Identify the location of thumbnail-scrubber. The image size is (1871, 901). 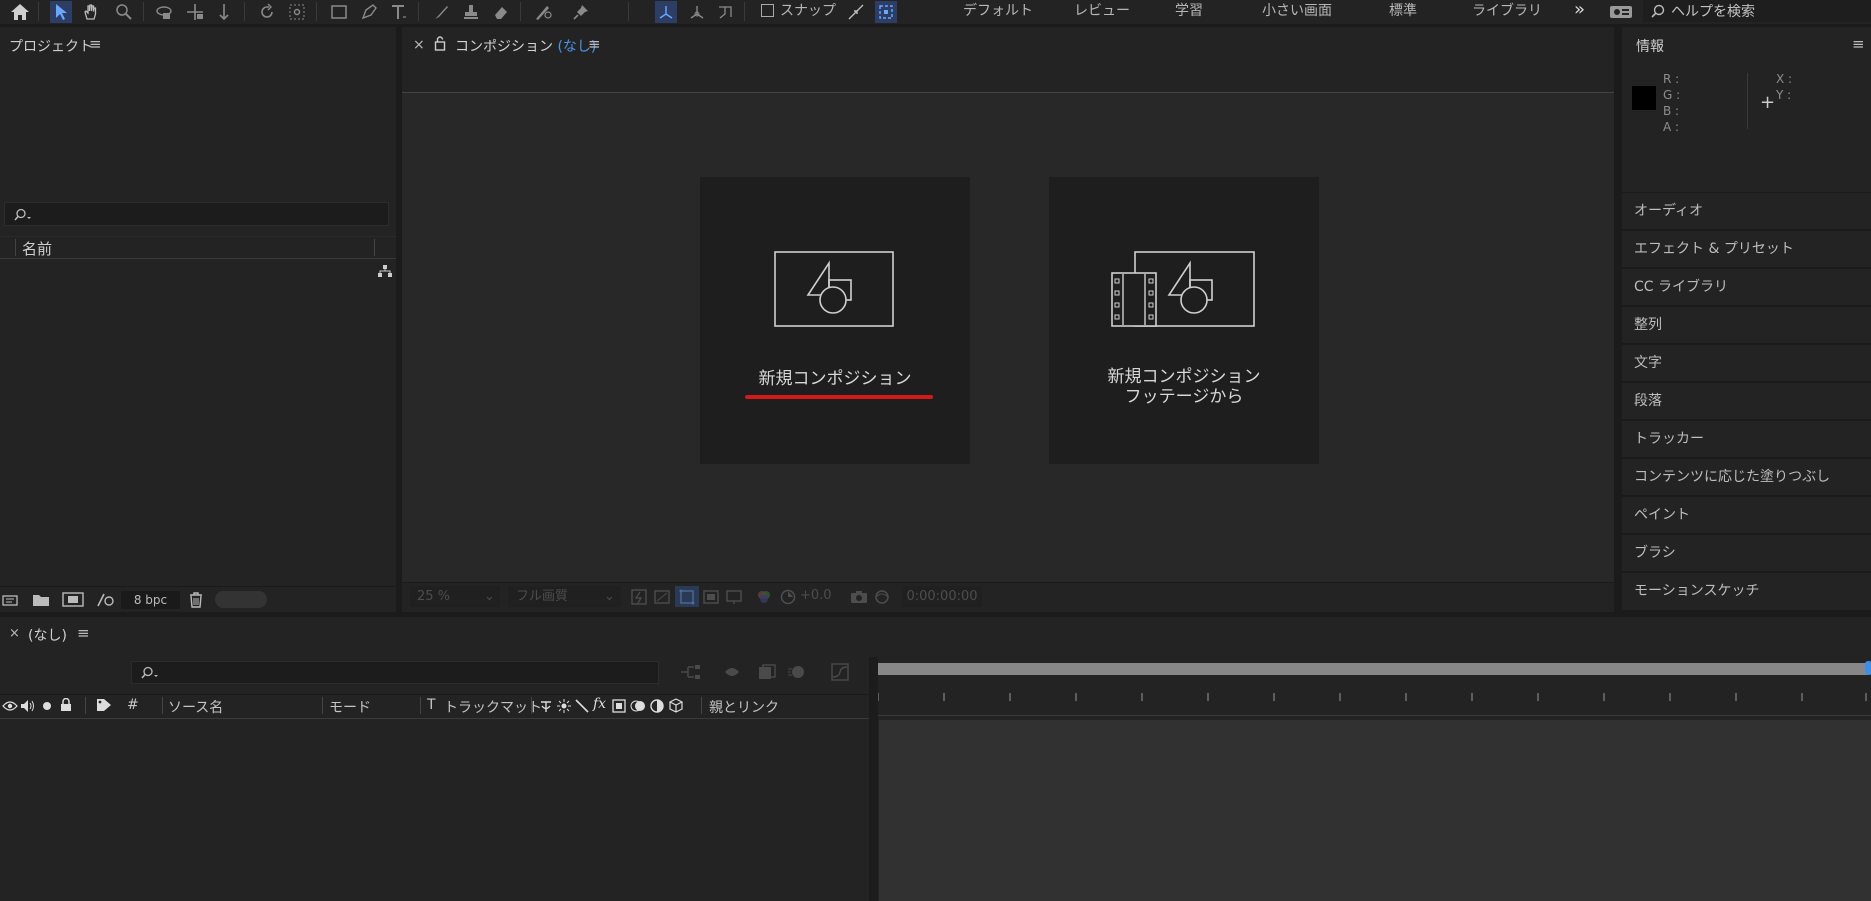
(241, 599).